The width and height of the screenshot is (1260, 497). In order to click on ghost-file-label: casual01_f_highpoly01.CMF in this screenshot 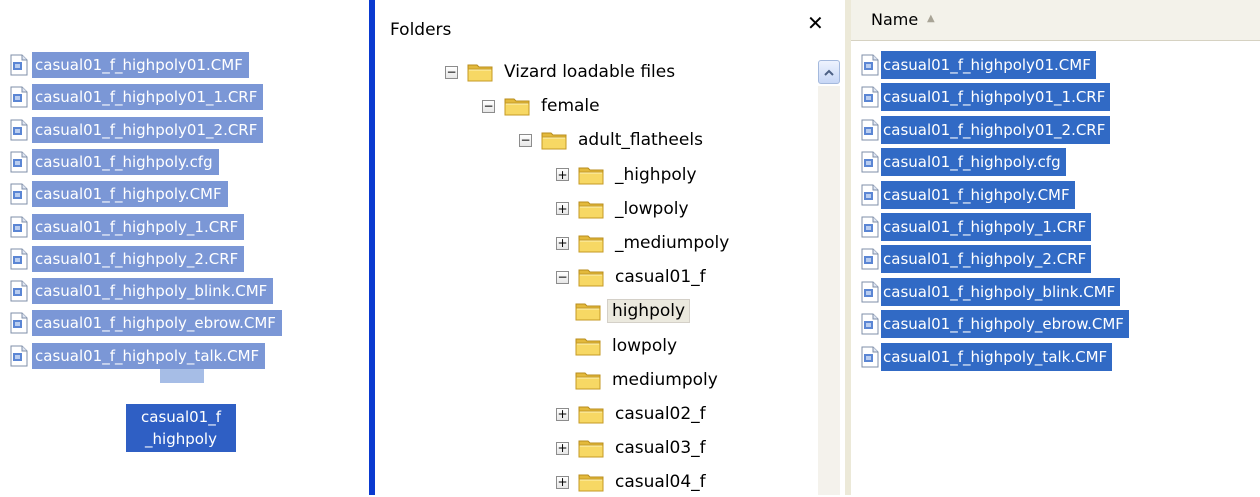, I will do `click(140, 65)`.